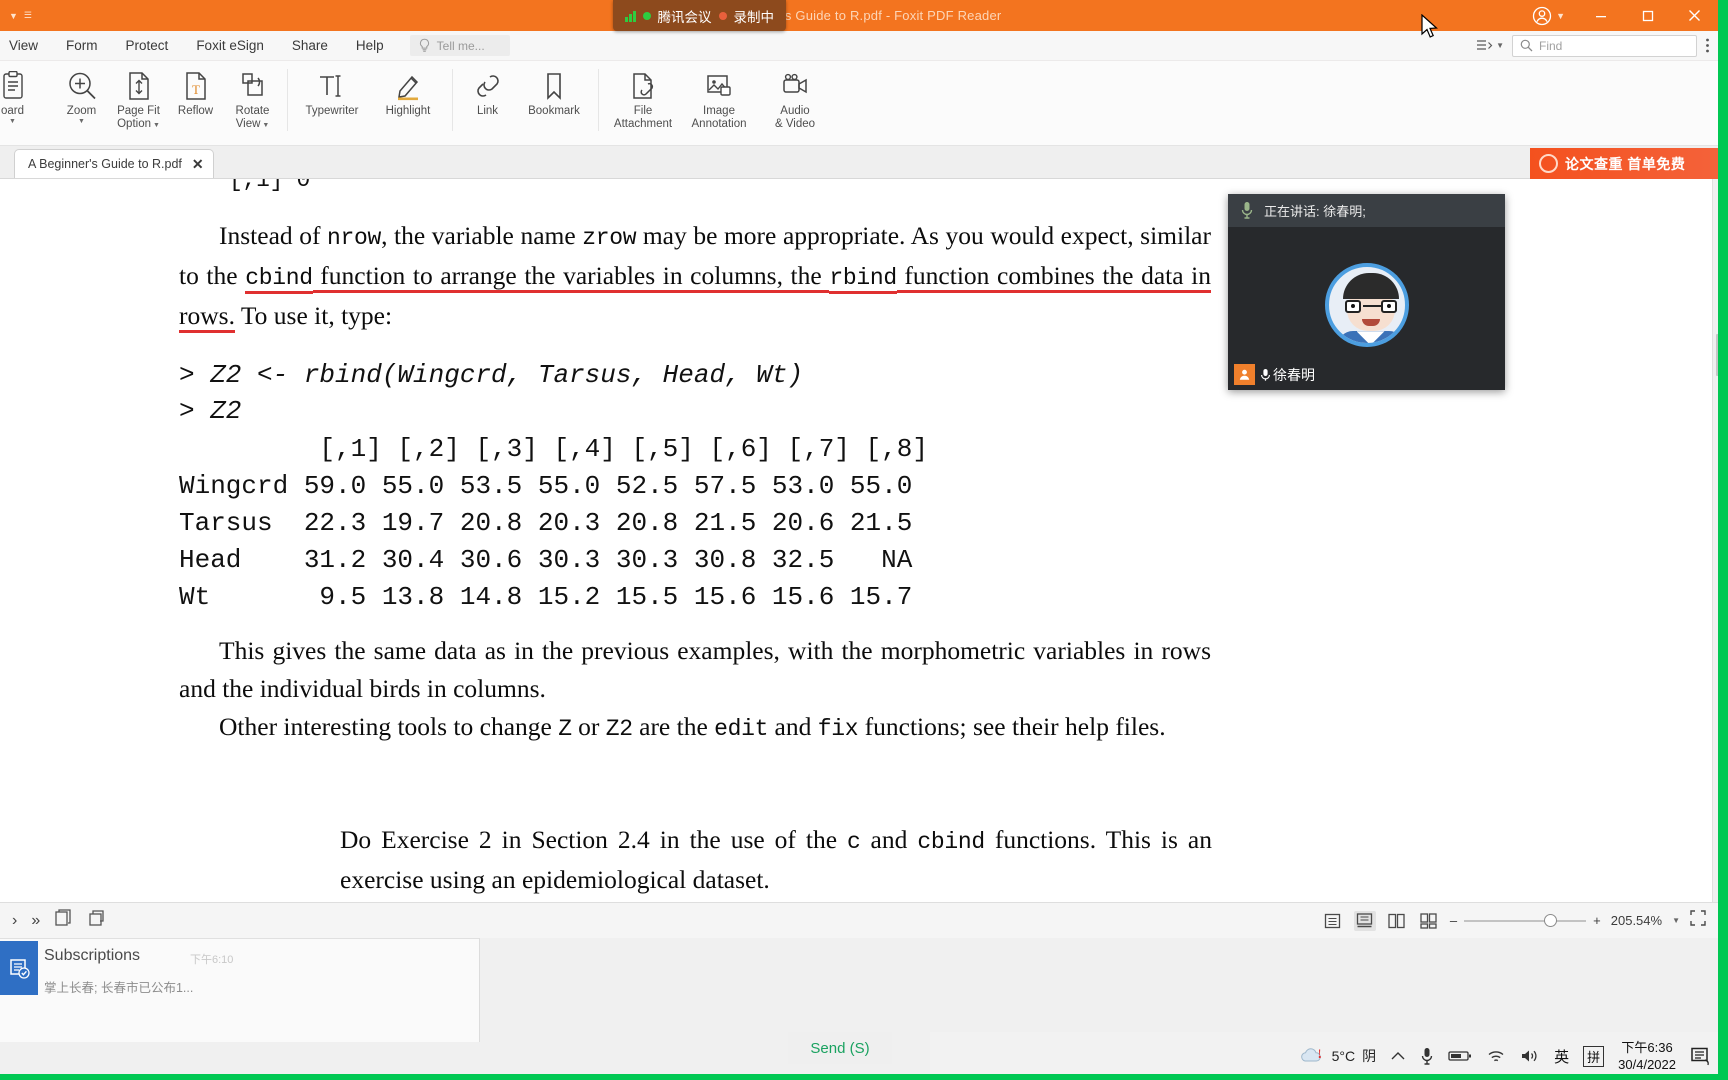 This screenshot has height=1080, width=1728. What do you see at coordinates (1265, 374) in the screenshot?
I see `mic-small-icon` at bounding box center [1265, 374].